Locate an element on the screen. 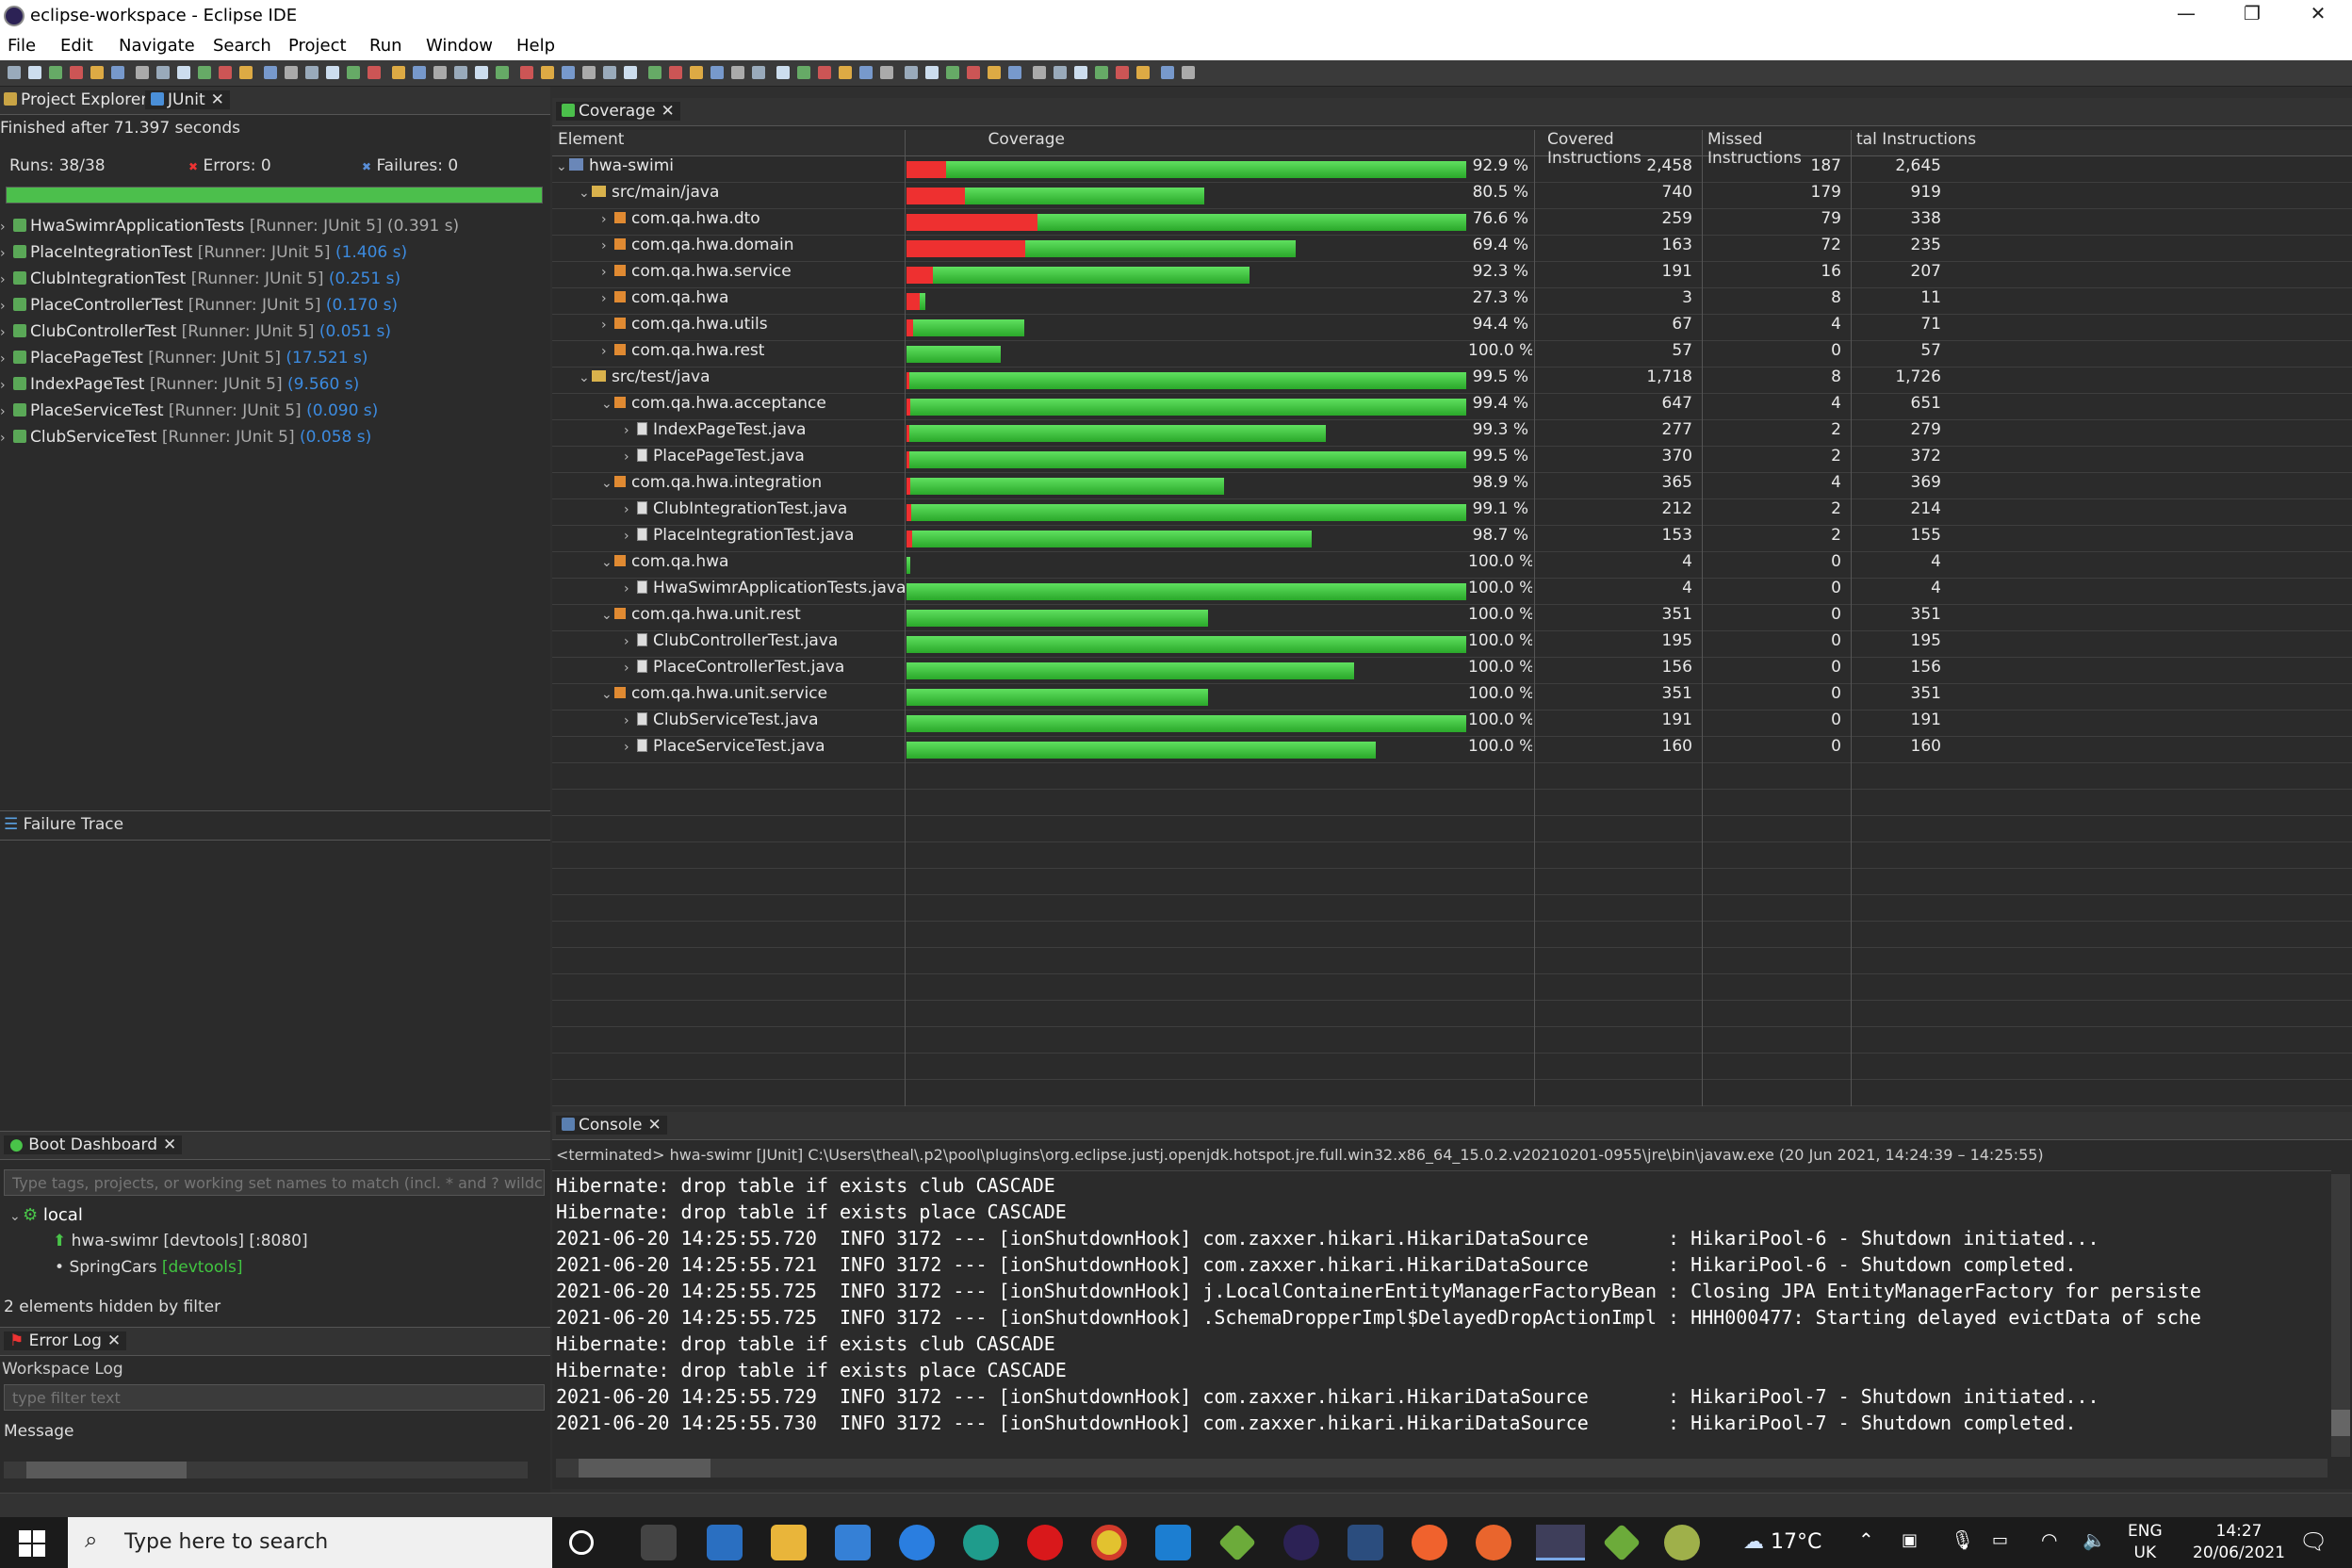 This screenshot has width=2352, height=1568. coverage-row-element: ⌄ hwa-swimi is located at coordinates (729, 169).